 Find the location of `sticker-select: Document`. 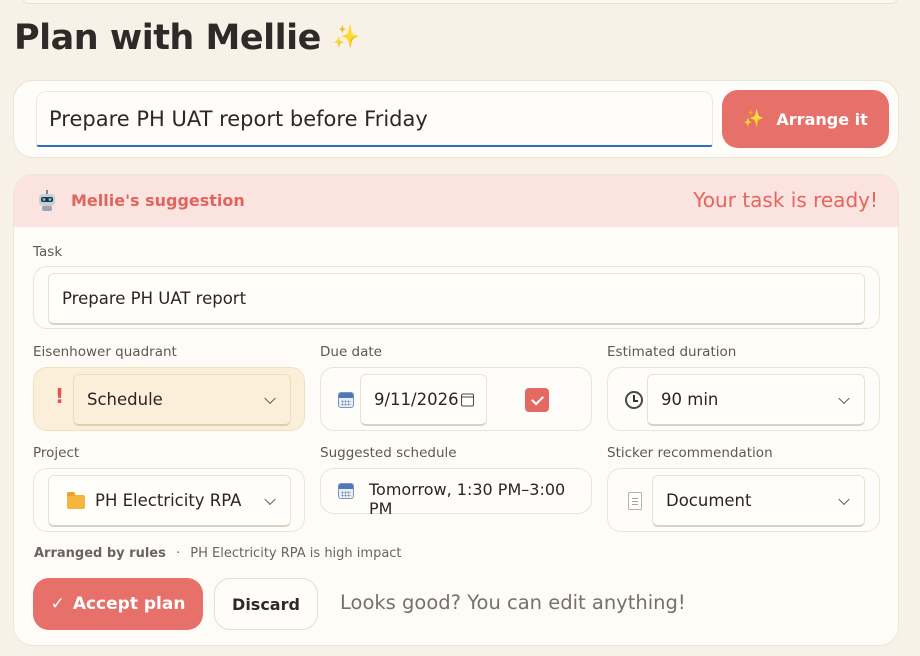

sticker-select: Document is located at coordinates (758, 501).